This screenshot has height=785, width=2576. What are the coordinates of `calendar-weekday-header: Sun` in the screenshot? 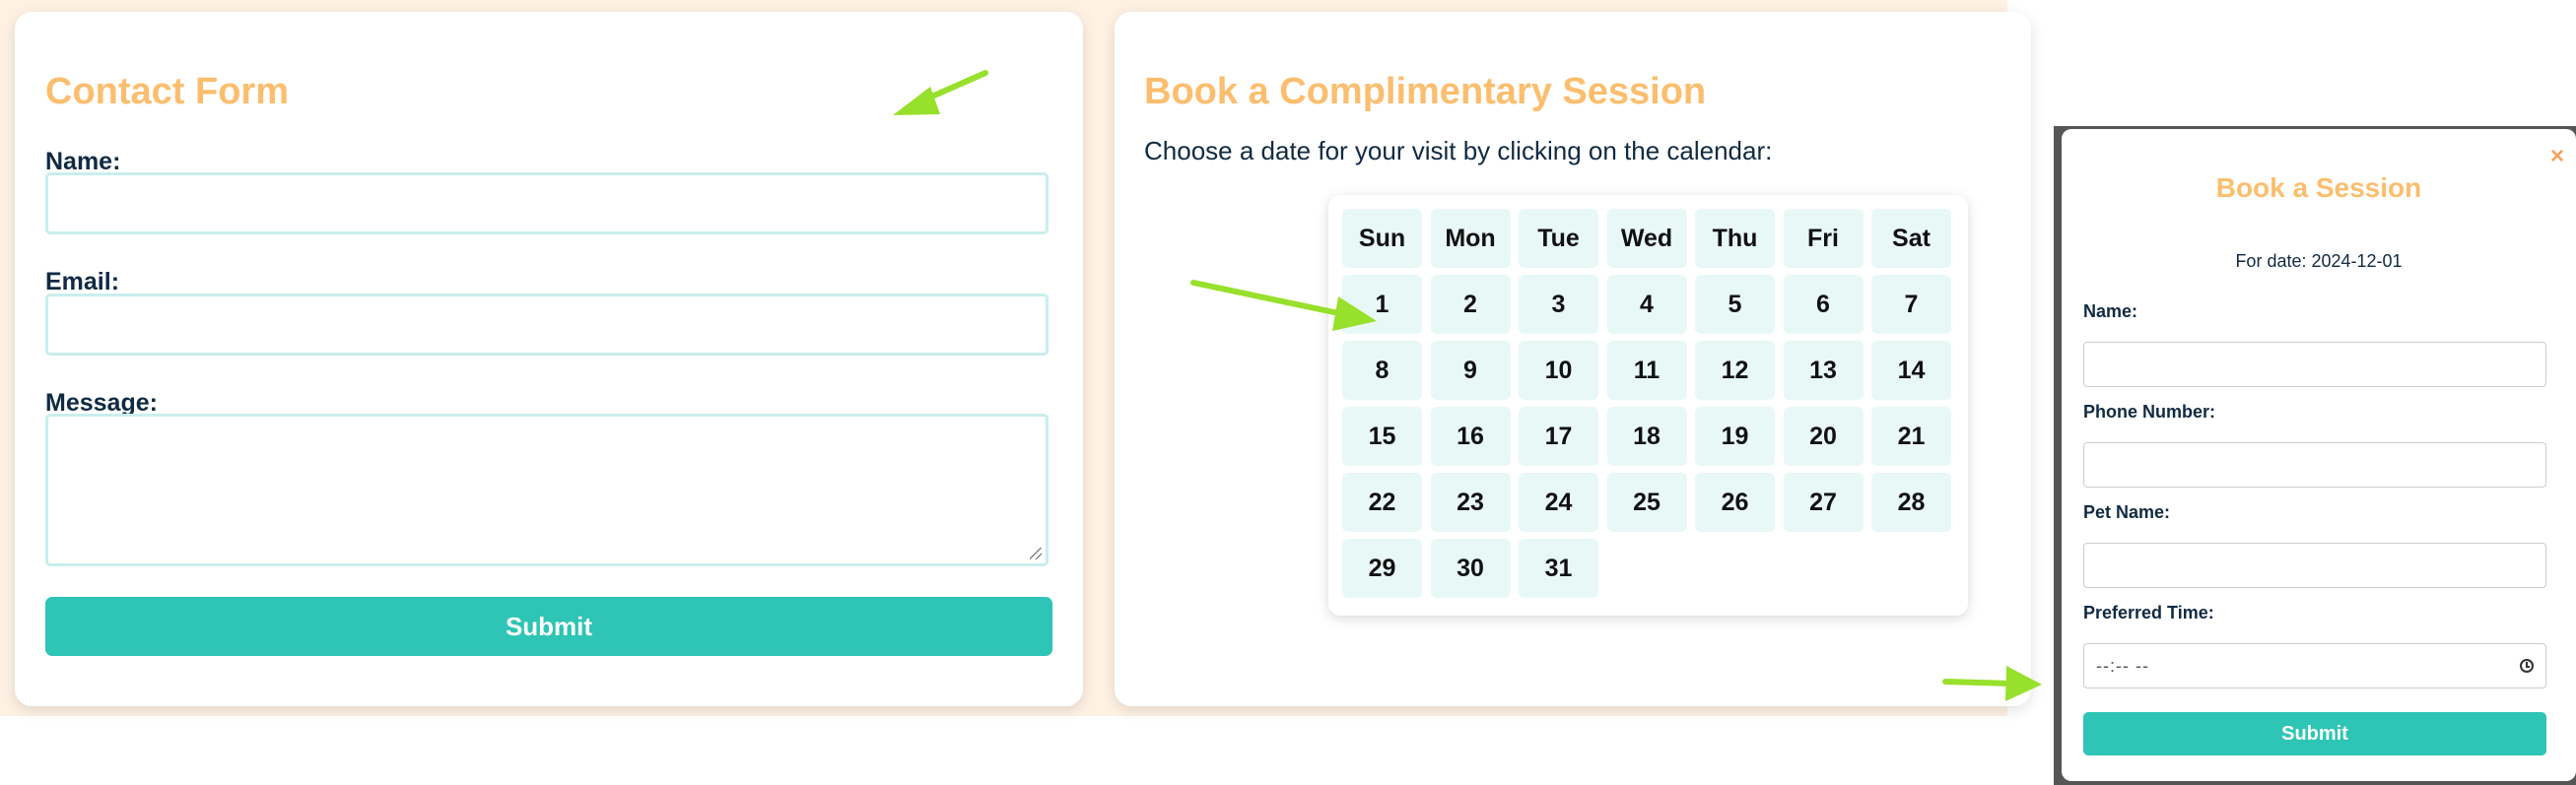 It's located at (1382, 238).